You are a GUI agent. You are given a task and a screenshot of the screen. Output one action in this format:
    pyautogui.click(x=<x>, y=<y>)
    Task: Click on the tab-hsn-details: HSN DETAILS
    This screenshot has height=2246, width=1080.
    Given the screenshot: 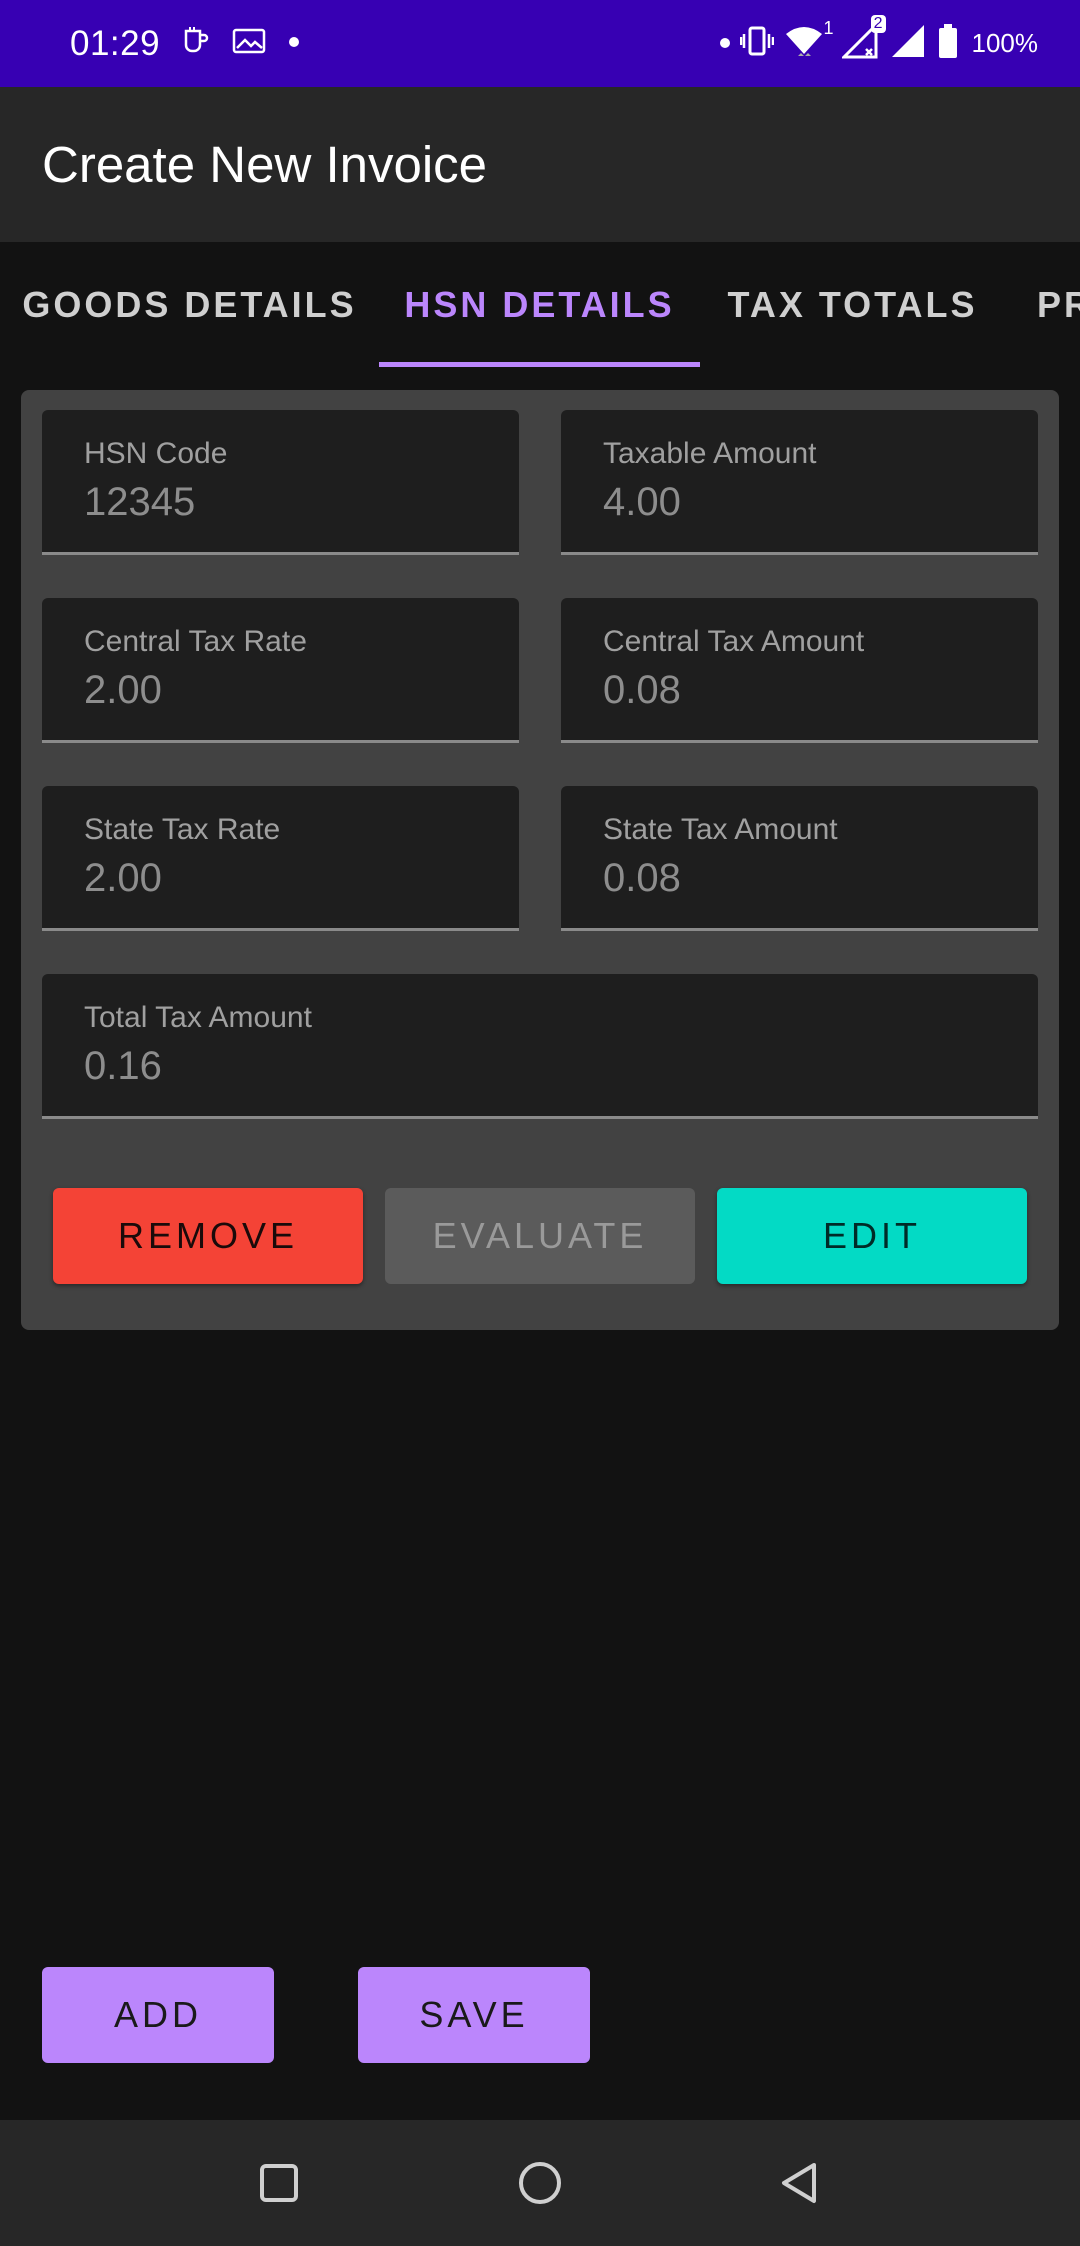 What is the action you would take?
    pyautogui.click(x=539, y=304)
    